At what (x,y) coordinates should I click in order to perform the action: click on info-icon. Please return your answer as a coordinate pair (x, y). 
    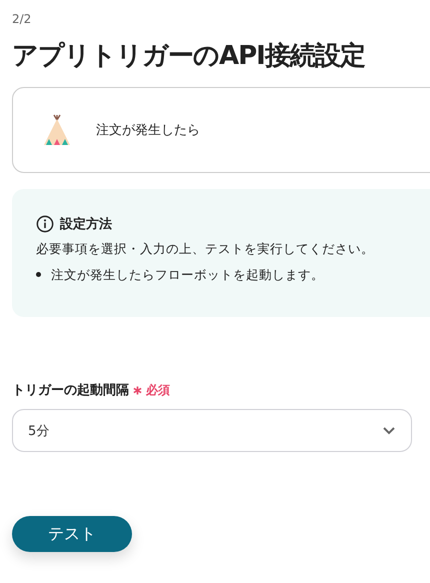
    Looking at the image, I should click on (45, 224).